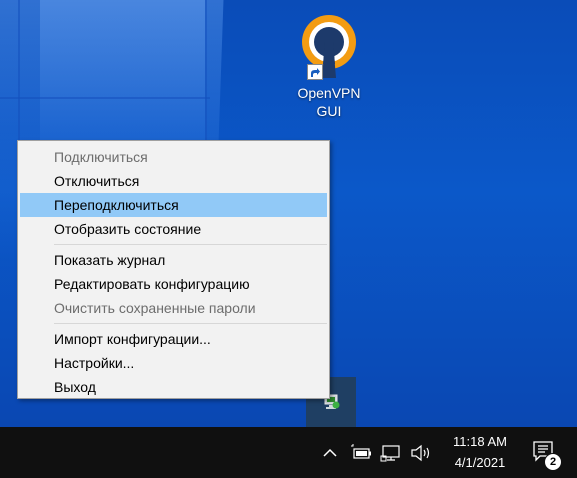  Describe the element at coordinates (422, 453) in the screenshot. I see `volume-icon` at that location.